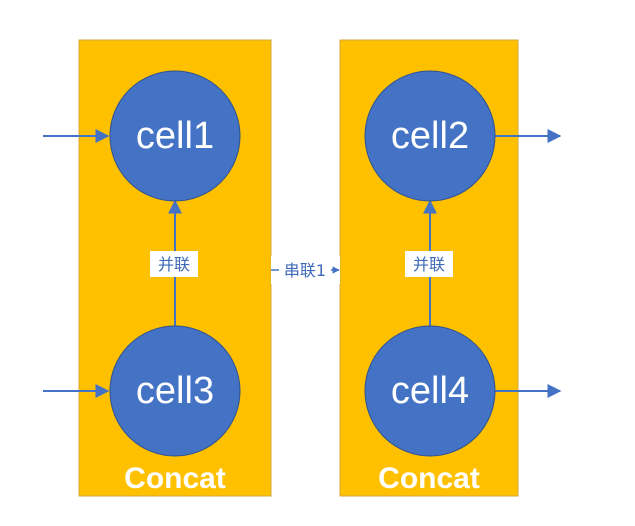 This screenshot has width=635, height=526. Describe the element at coordinates (175, 478) in the screenshot. I see `panel-label-left: Concat` at that location.